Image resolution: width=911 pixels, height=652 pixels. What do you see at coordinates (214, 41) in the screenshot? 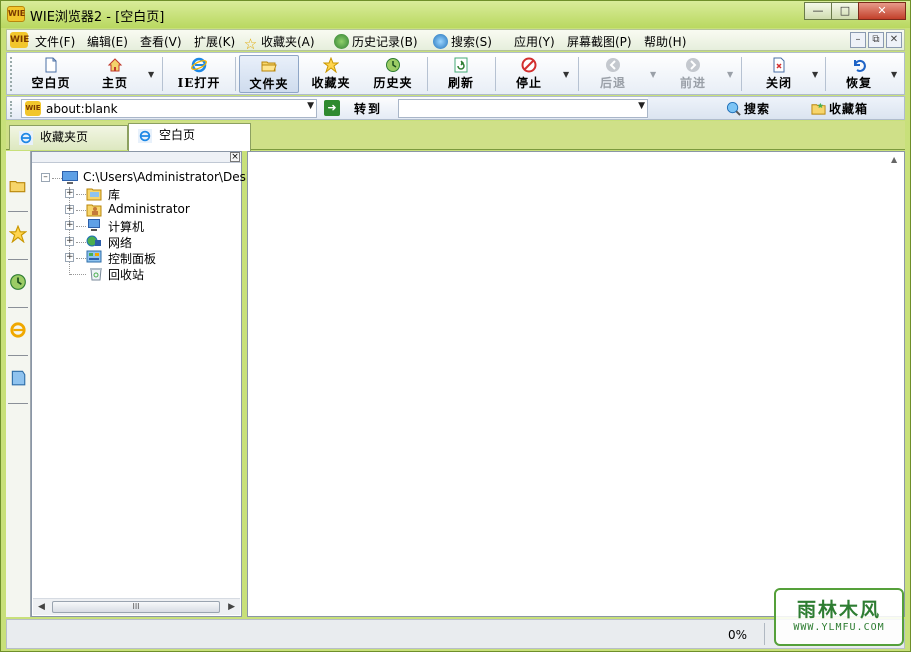
I see `menu-extend: 扩展(K)` at bounding box center [214, 41].